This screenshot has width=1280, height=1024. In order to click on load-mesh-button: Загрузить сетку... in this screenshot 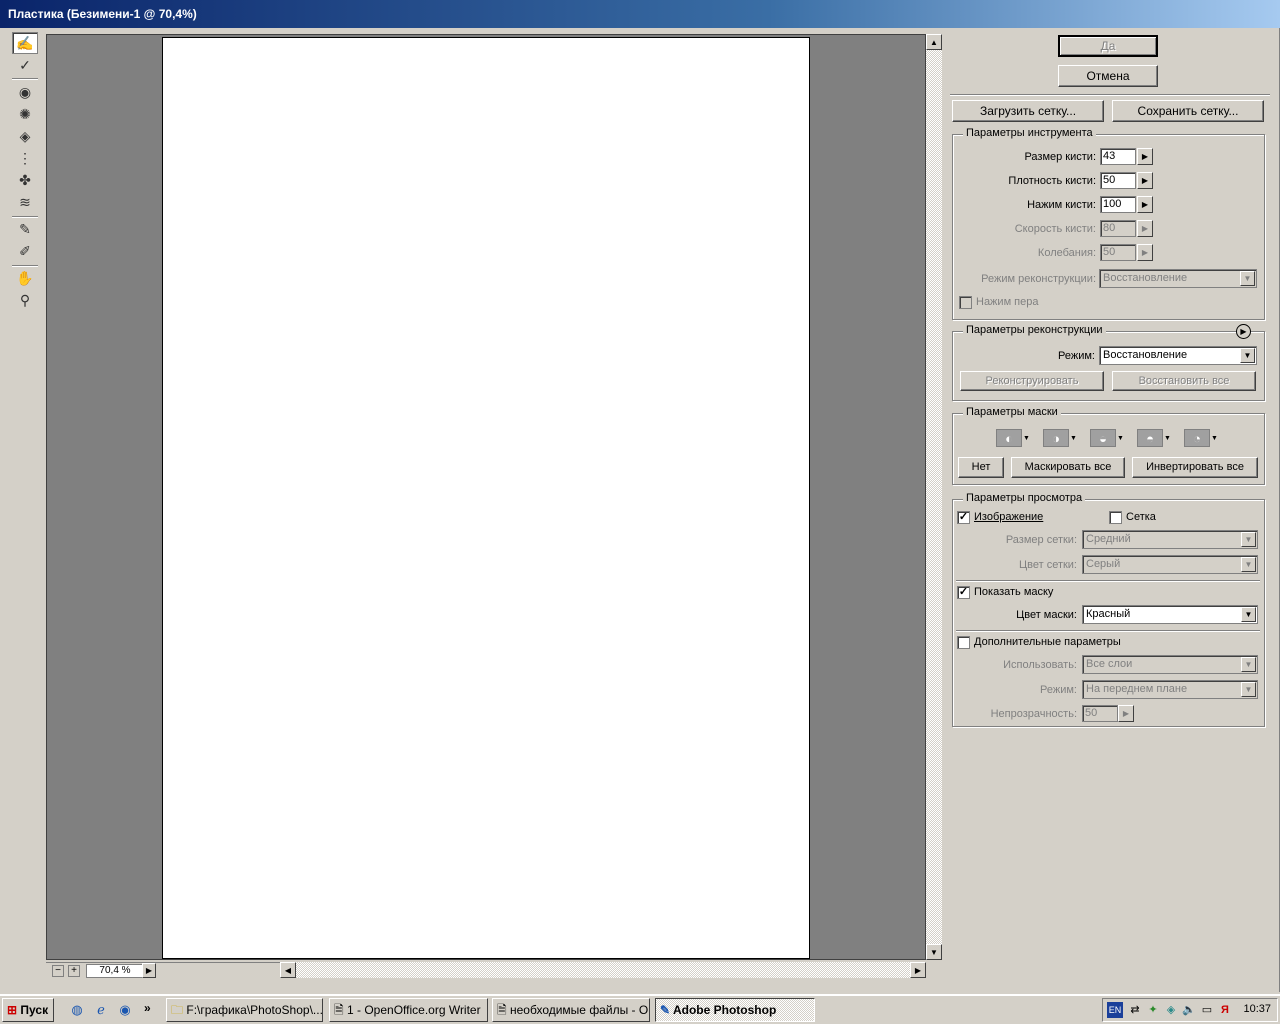, I will do `click(1028, 111)`.